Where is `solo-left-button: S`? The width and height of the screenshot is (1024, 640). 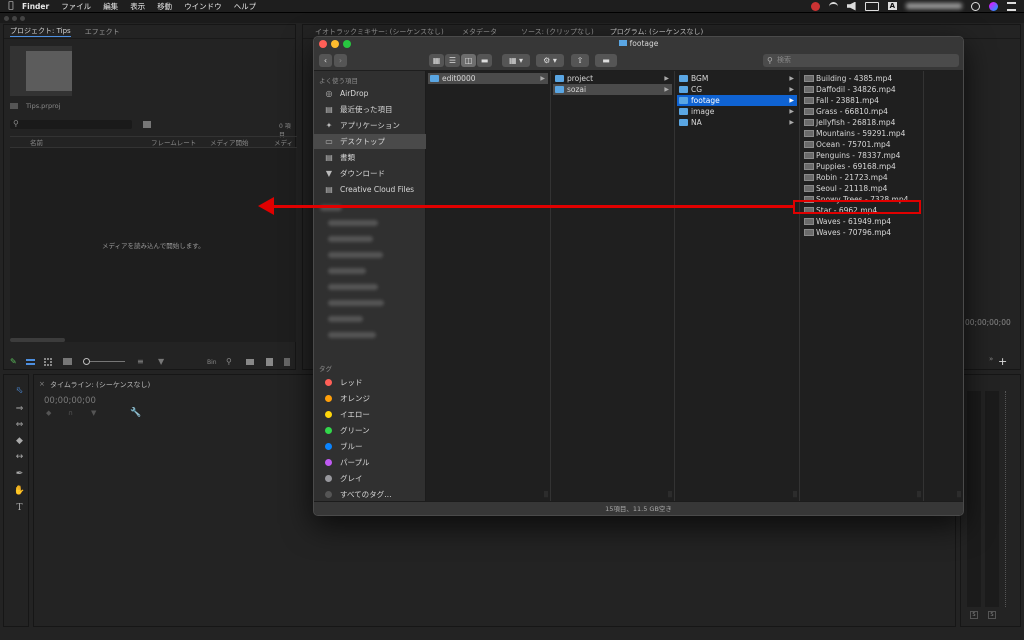 solo-left-button: S is located at coordinates (974, 615).